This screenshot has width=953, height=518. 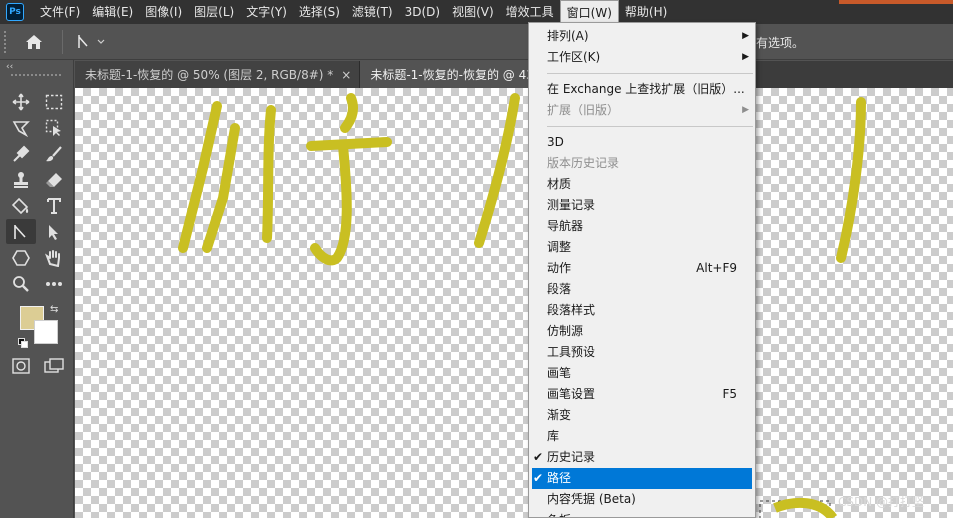 I want to click on menu-window: 窗口(W), so click(x=589, y=12).